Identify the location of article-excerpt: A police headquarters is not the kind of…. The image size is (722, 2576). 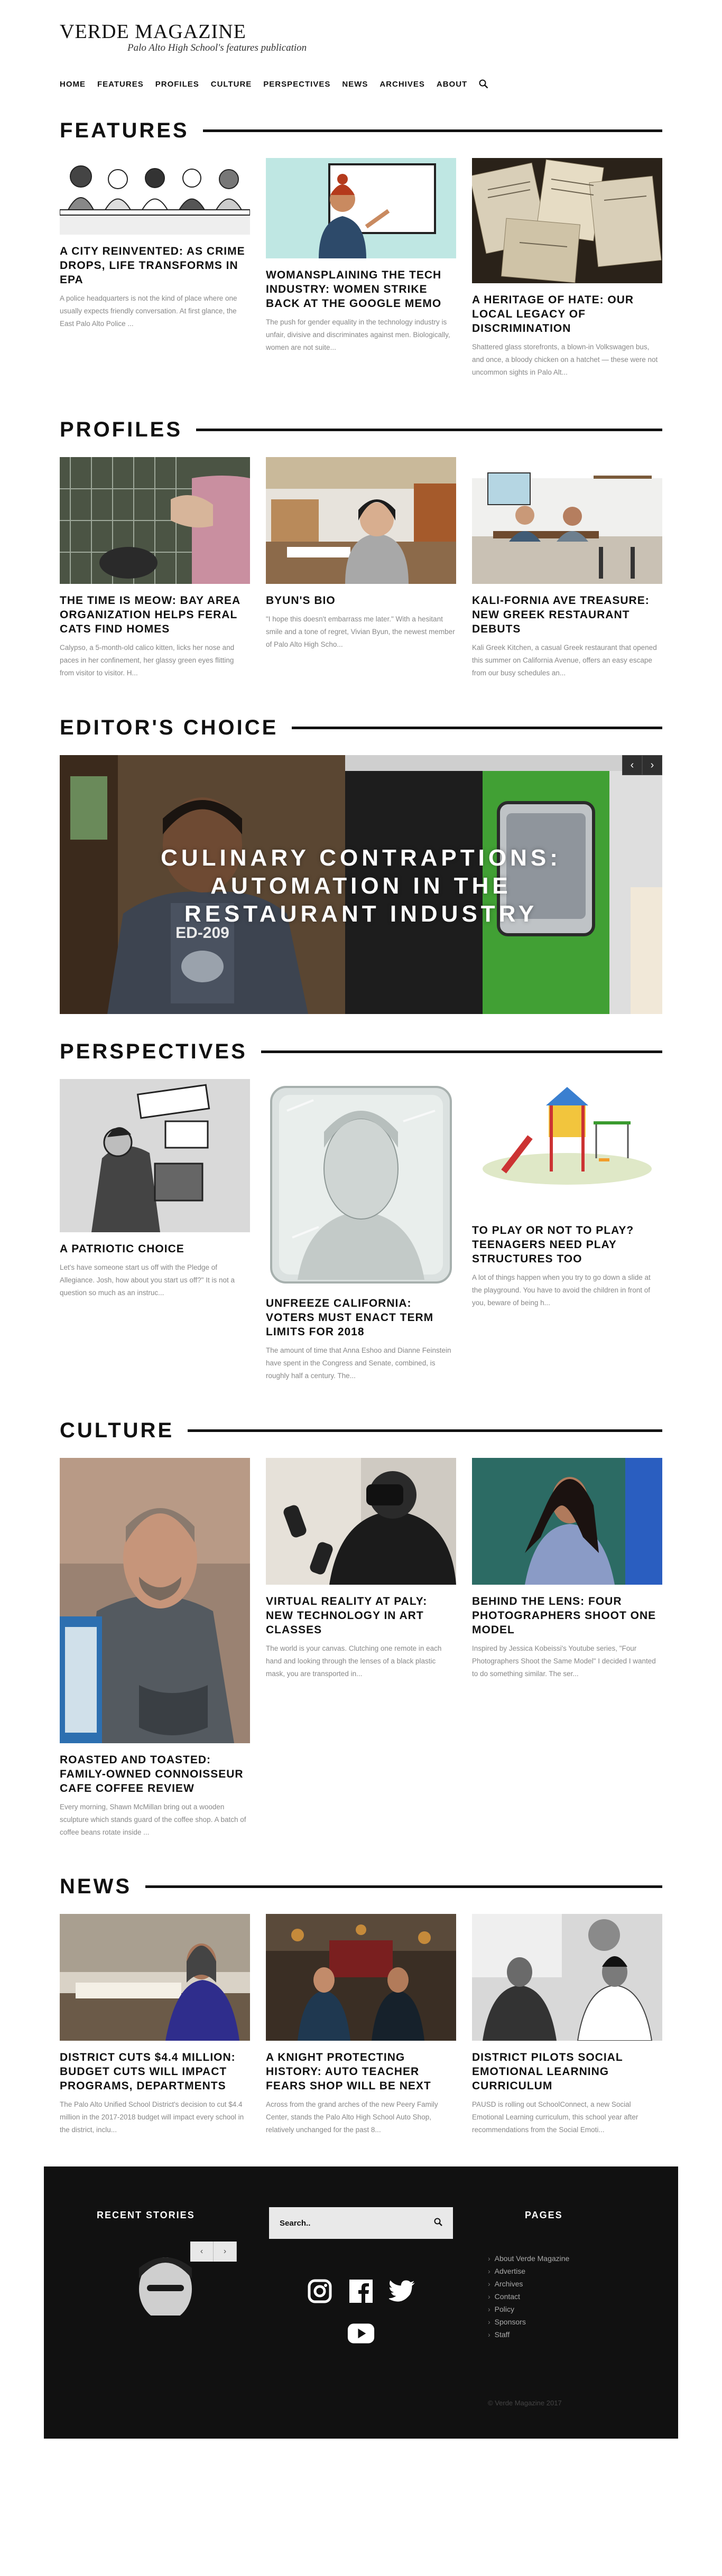
(148, 311).